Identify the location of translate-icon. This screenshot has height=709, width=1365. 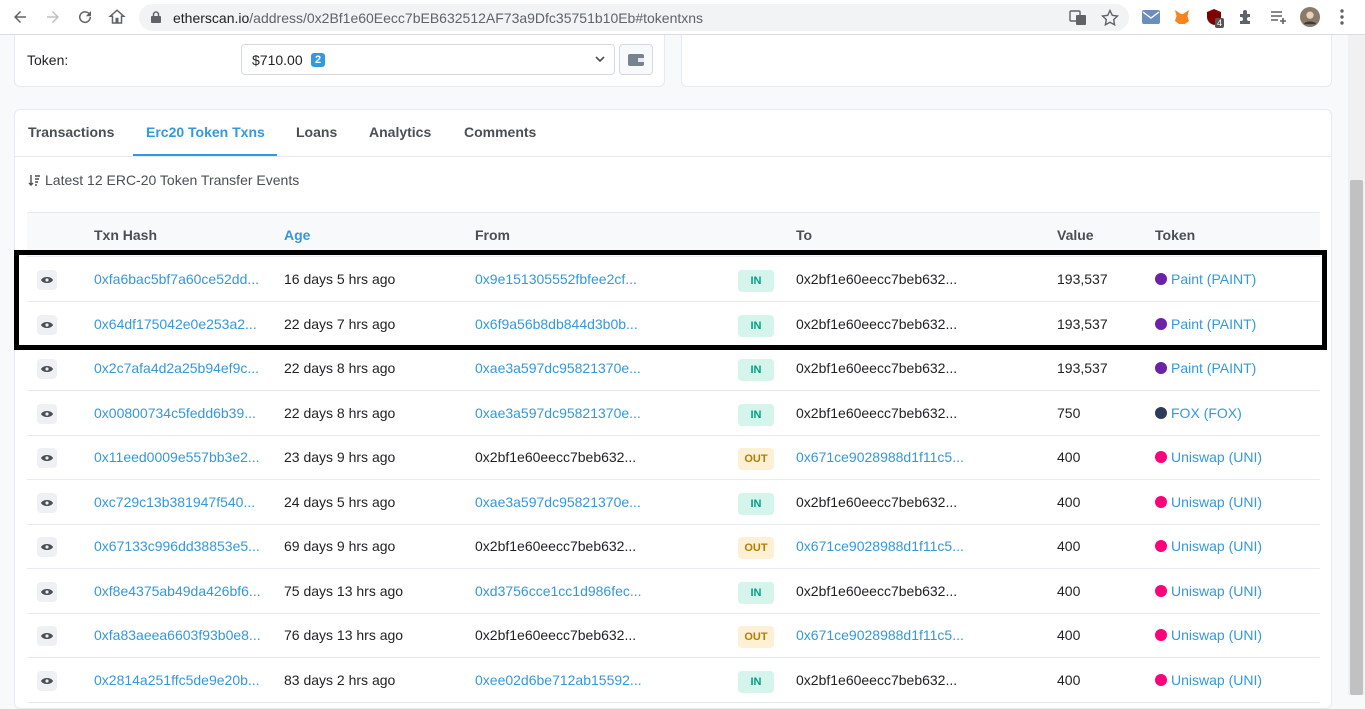
(1078, 18).